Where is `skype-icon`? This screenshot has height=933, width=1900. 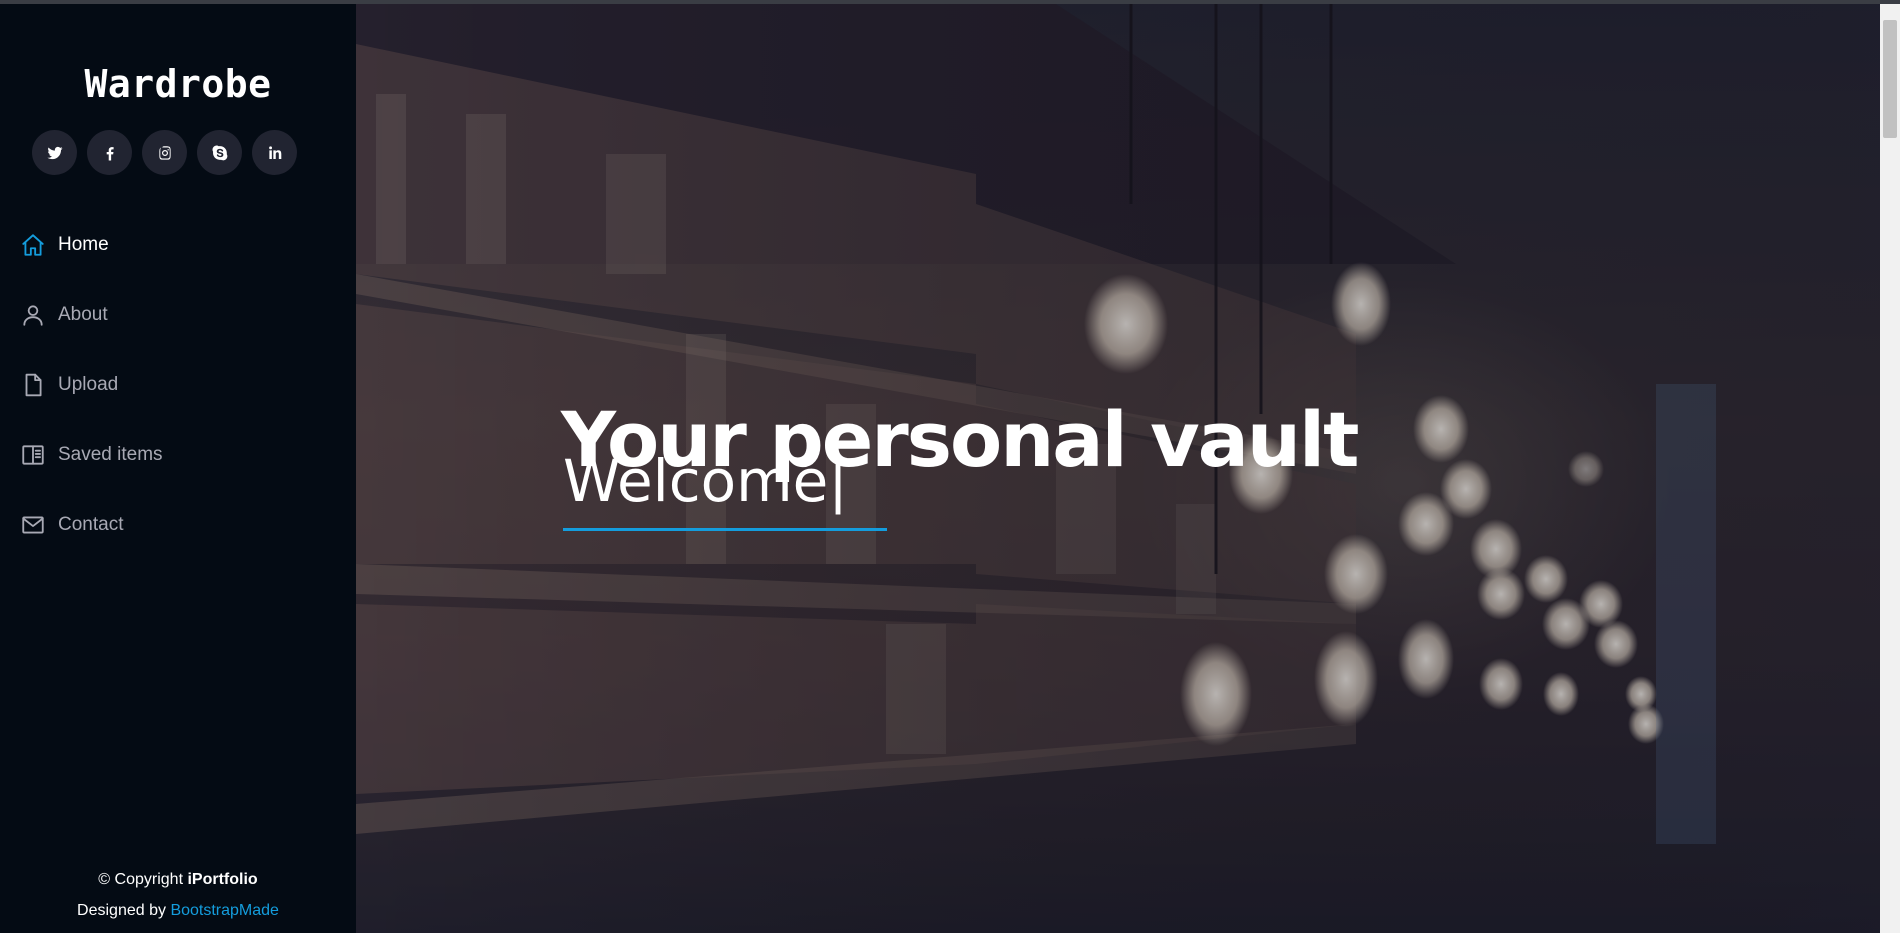
skype-icon is located at coordinates (219, 152).